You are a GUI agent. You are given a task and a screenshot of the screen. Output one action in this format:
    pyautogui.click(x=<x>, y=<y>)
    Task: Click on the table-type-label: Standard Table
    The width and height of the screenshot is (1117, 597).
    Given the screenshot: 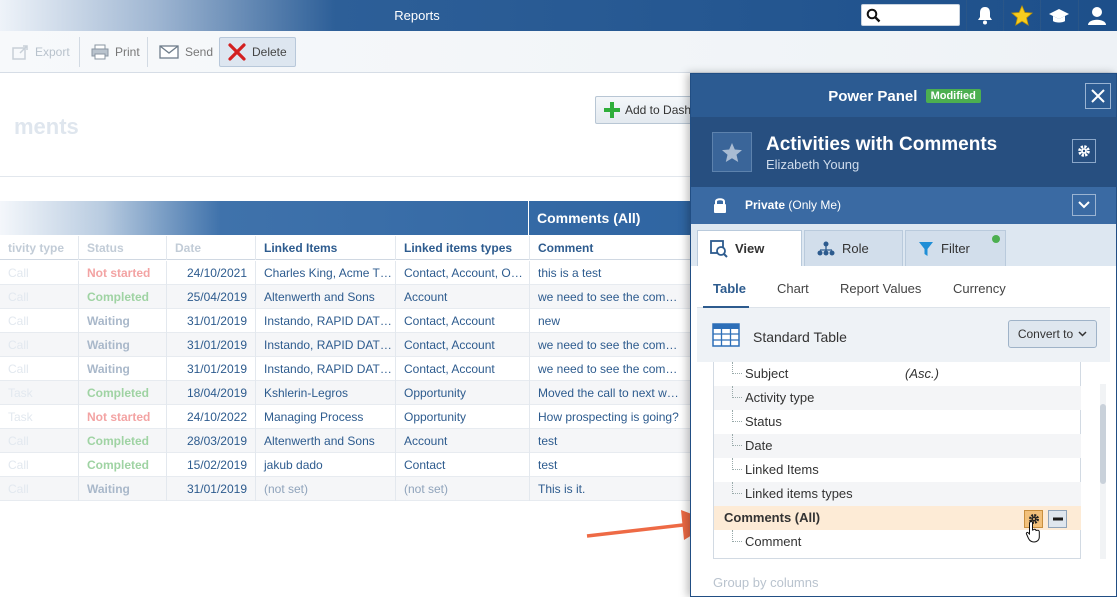 What is the action you would take?
    pyautogui.click(x=800, y=337)
    